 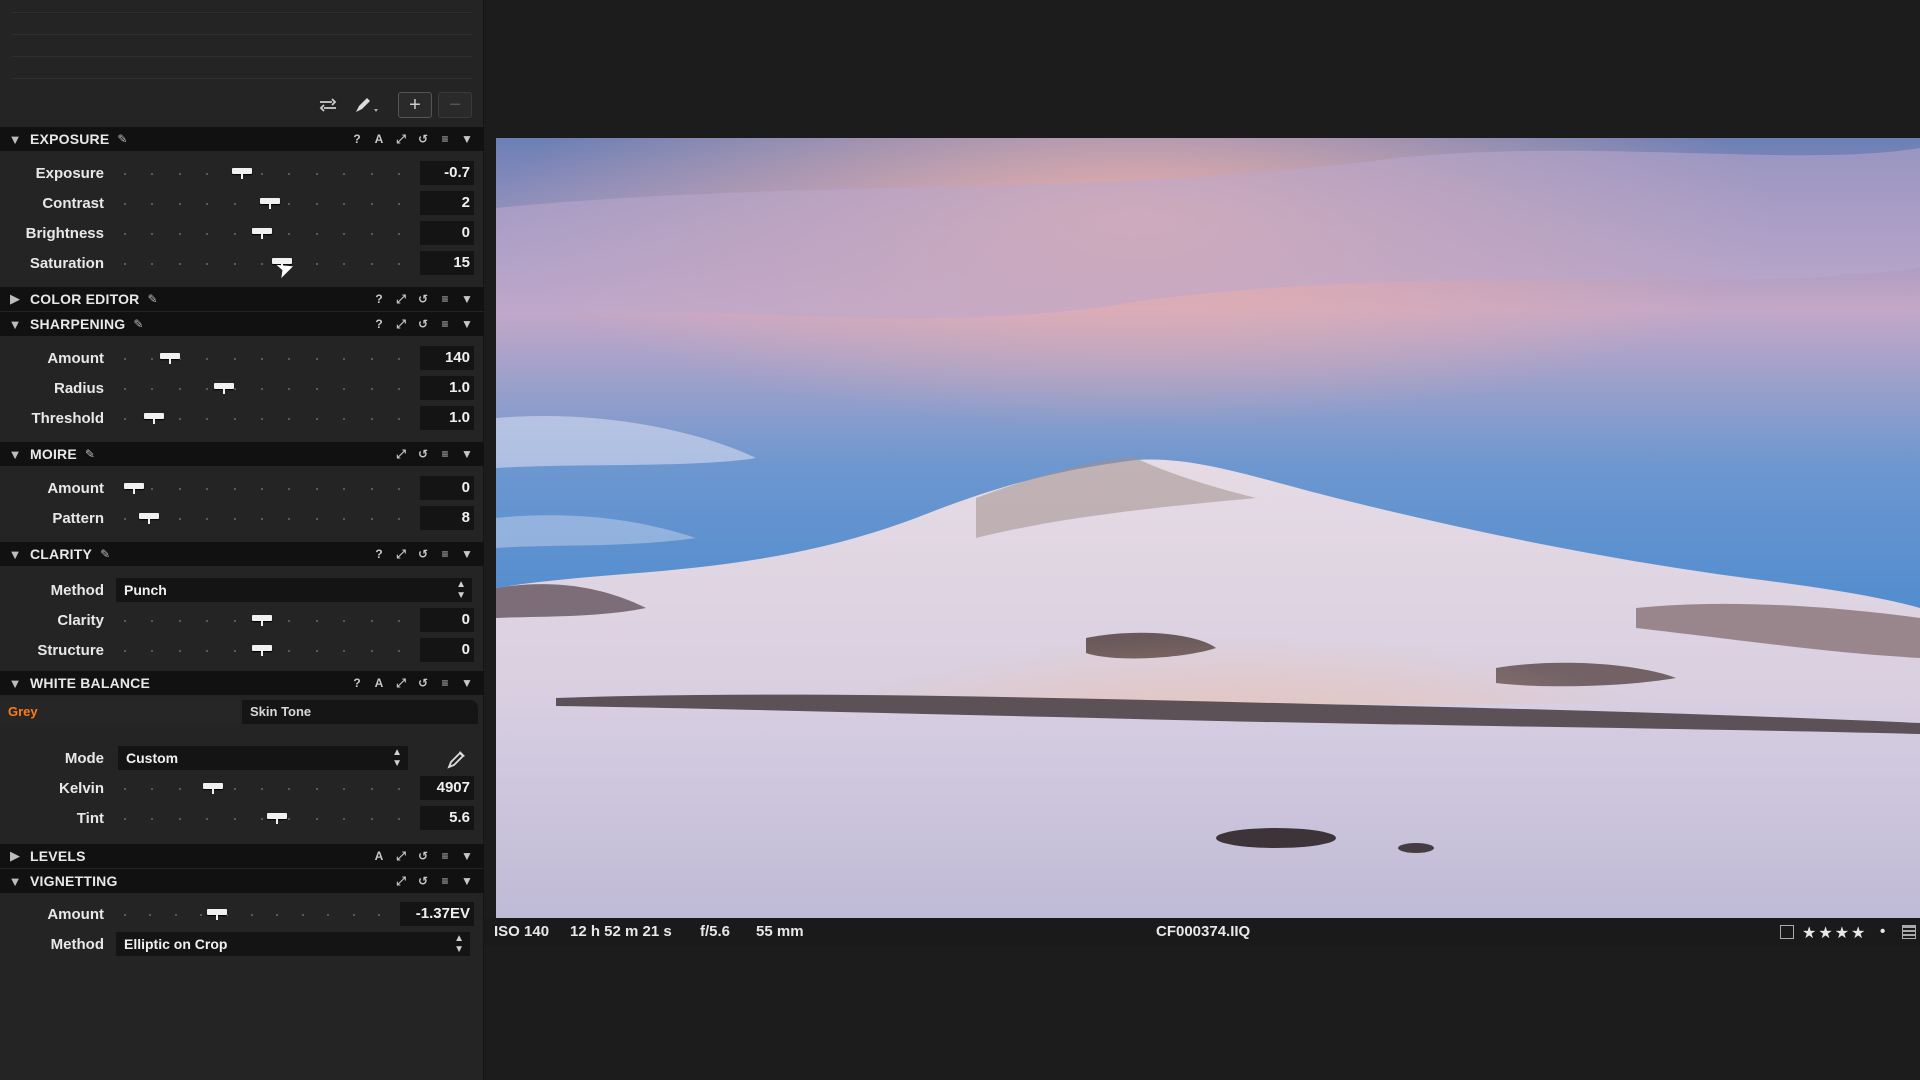 I want to click on slider-value-field: 140, so click(x=447, y=358).